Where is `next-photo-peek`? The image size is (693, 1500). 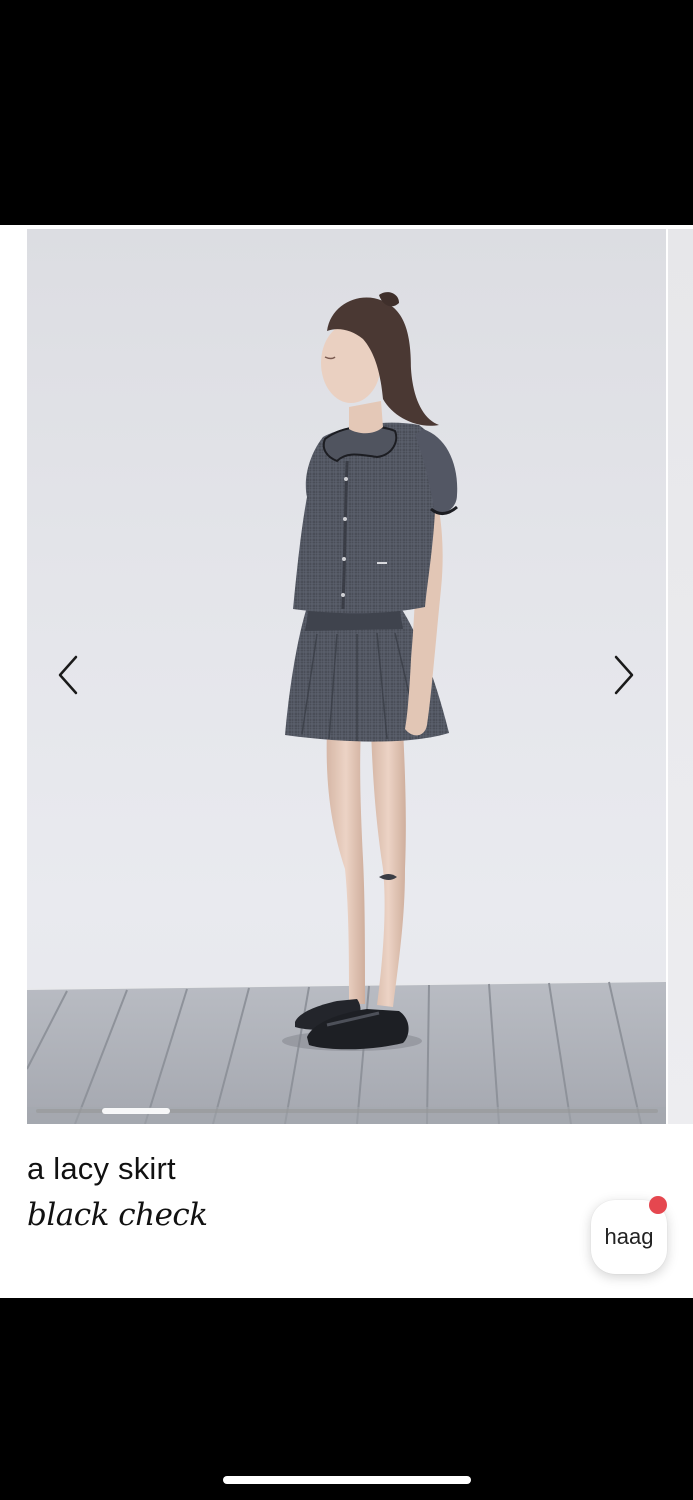 next-photo-peek is located at coordinates (680, 676).